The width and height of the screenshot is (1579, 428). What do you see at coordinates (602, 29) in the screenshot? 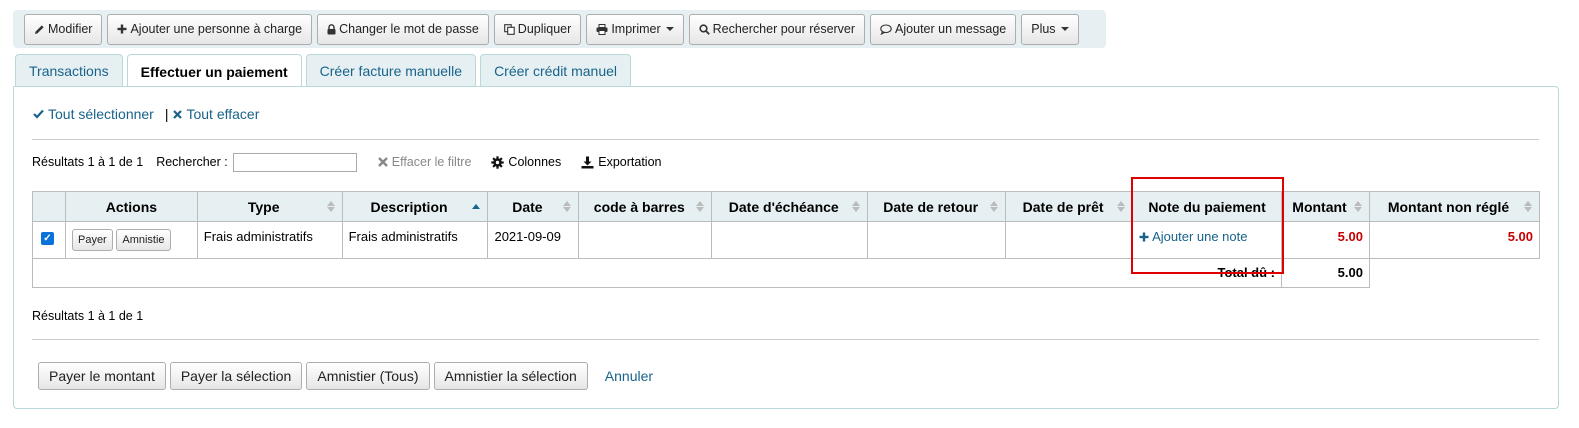
I see `print-icon` at bounding box center [602, 29].